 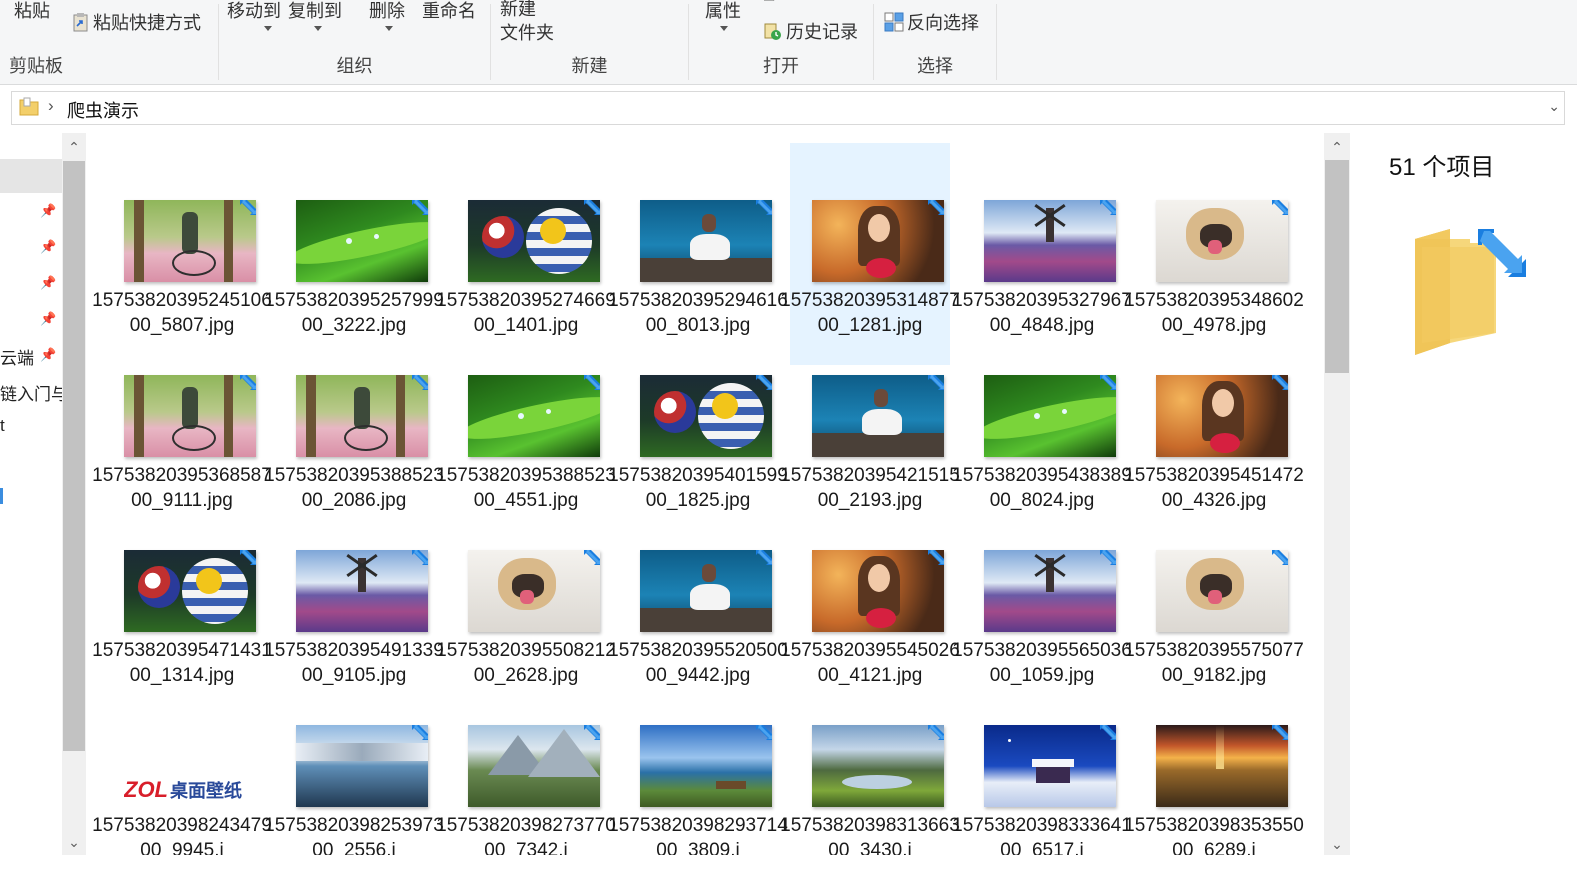 I want to click on paste-shortcut-button: 粘贴快捷方式, so click(x=136, y=23).